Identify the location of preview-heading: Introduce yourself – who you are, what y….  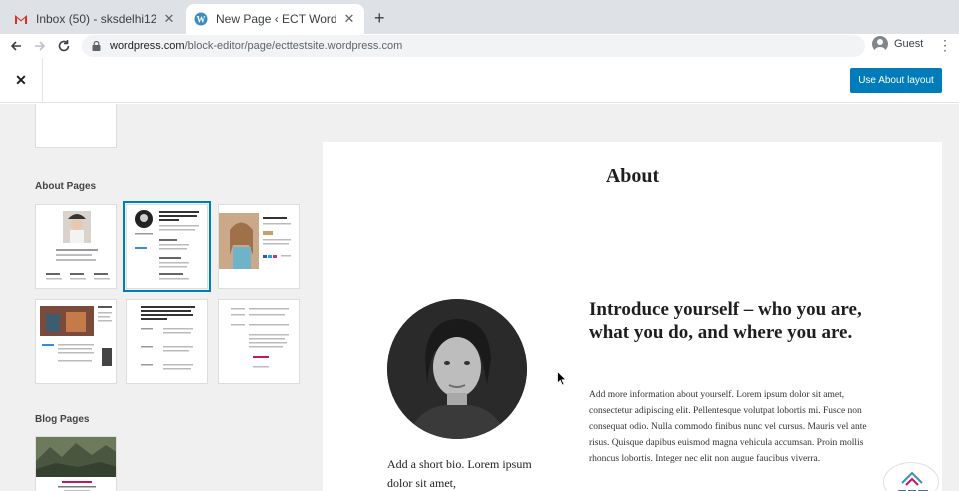
(725, 321).